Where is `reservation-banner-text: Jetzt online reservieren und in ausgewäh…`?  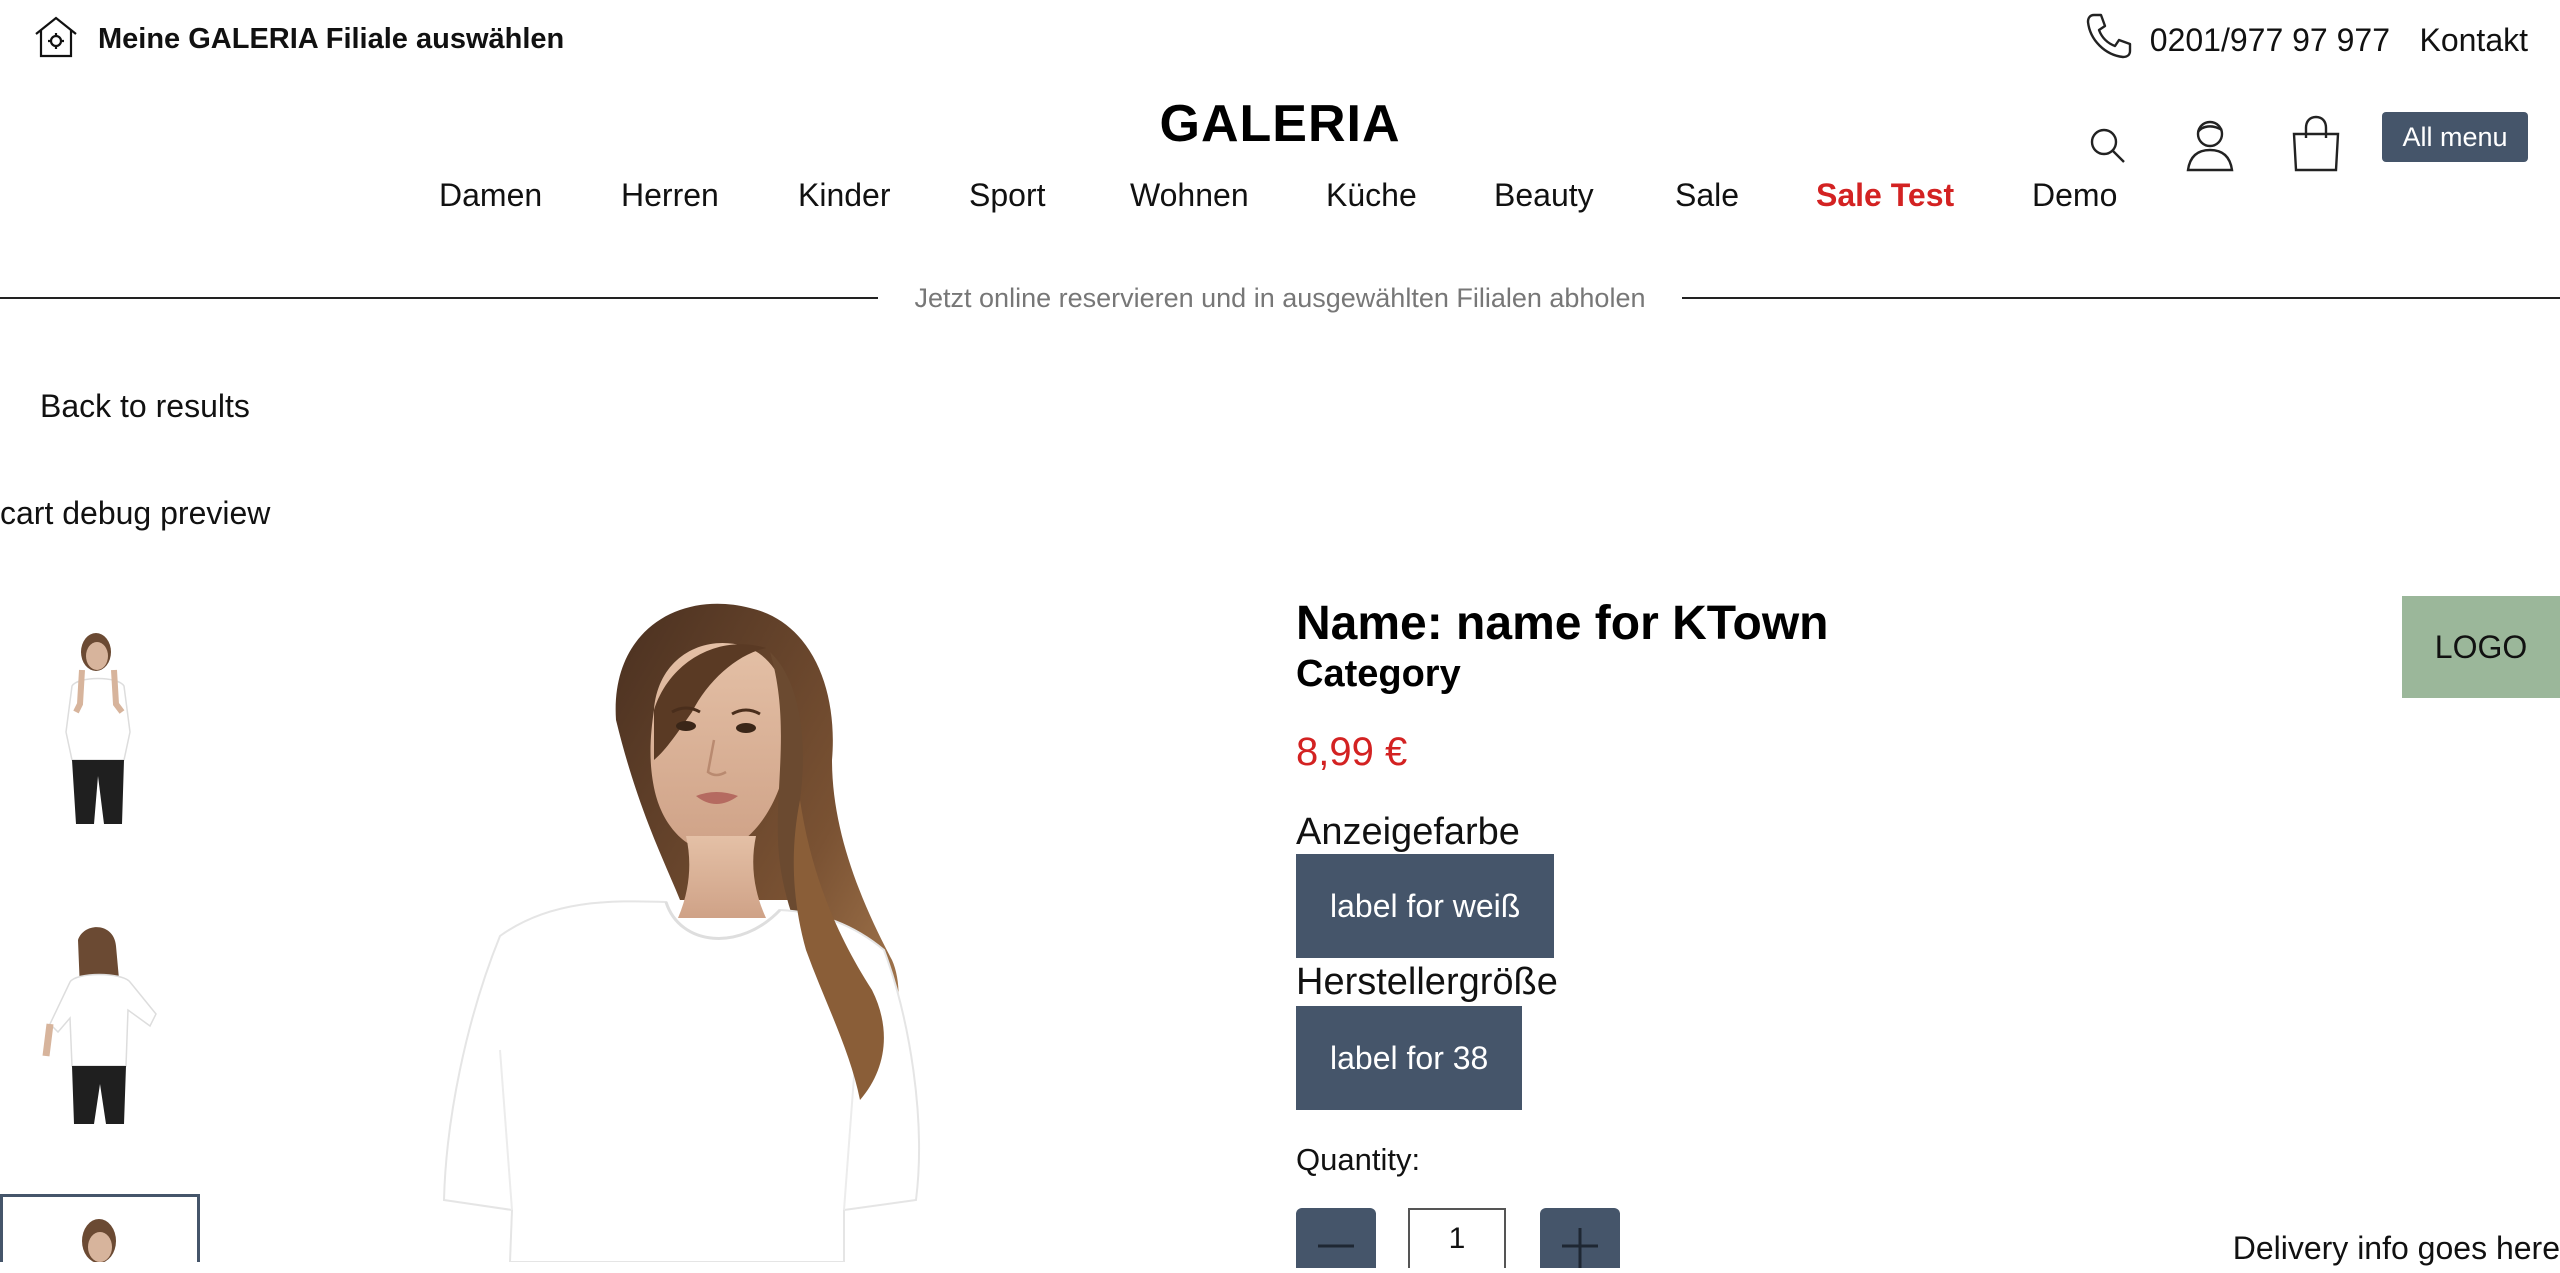
reservation-banner-text: Jetzt online reservieren und in ausgewäh… is located at coordinates (1280, 298).